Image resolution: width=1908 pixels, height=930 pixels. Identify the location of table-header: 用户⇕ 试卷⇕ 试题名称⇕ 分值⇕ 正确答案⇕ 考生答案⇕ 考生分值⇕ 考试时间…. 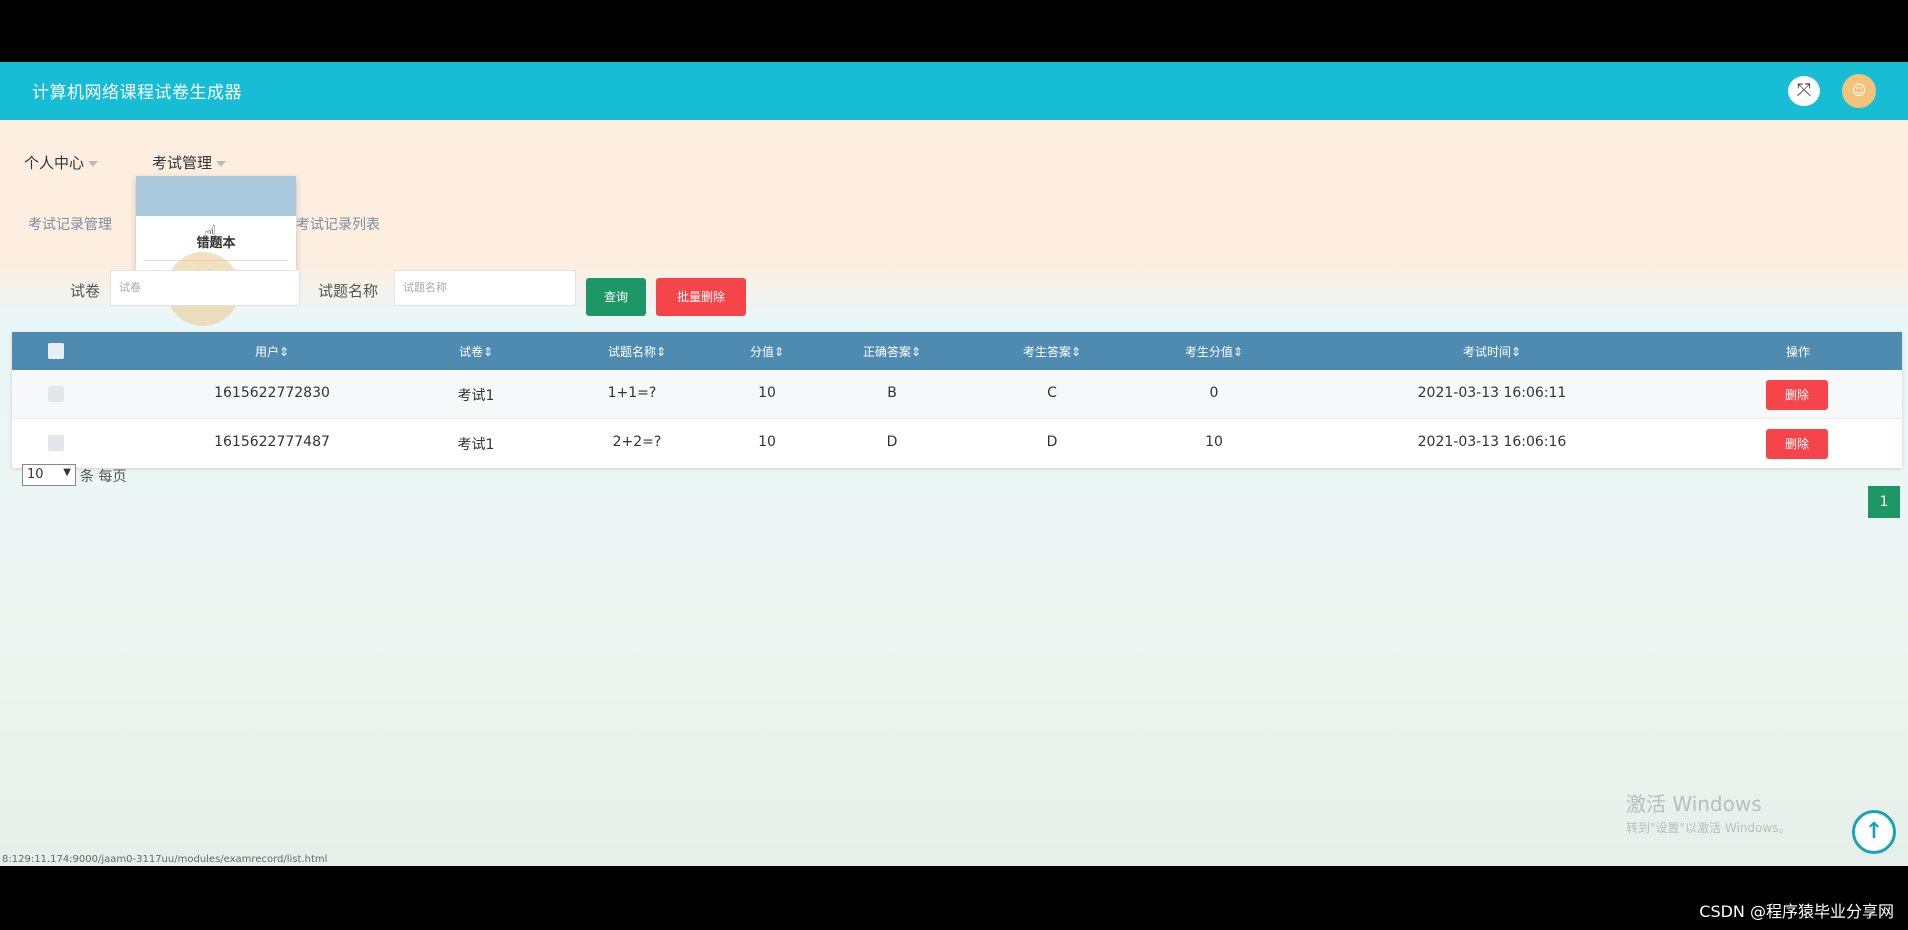
(957, 351).